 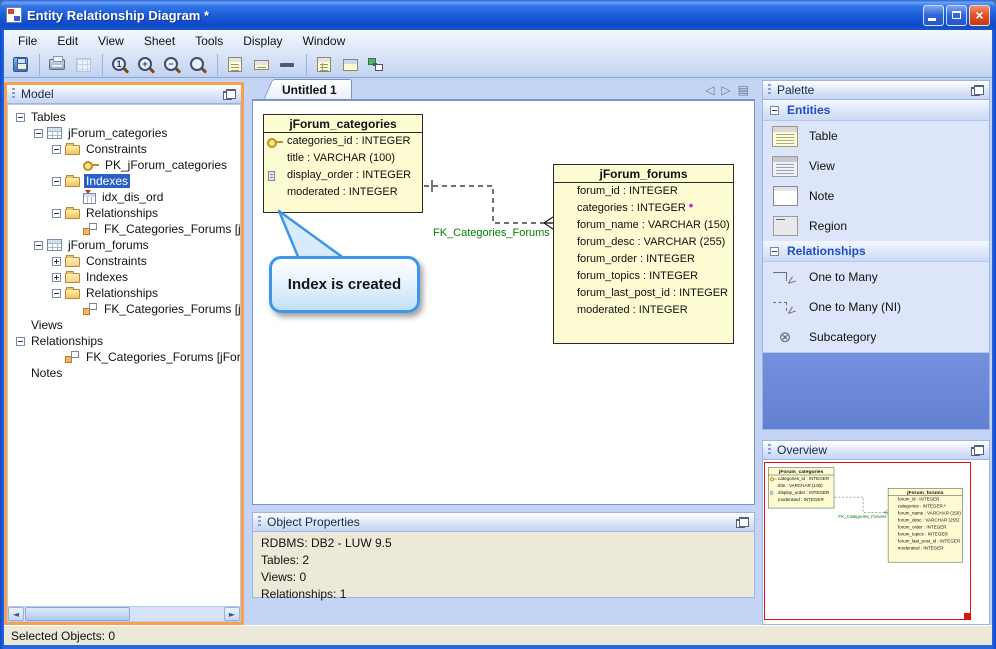 I want to click on overview-viewport-rect, so click(x=867, y=541).